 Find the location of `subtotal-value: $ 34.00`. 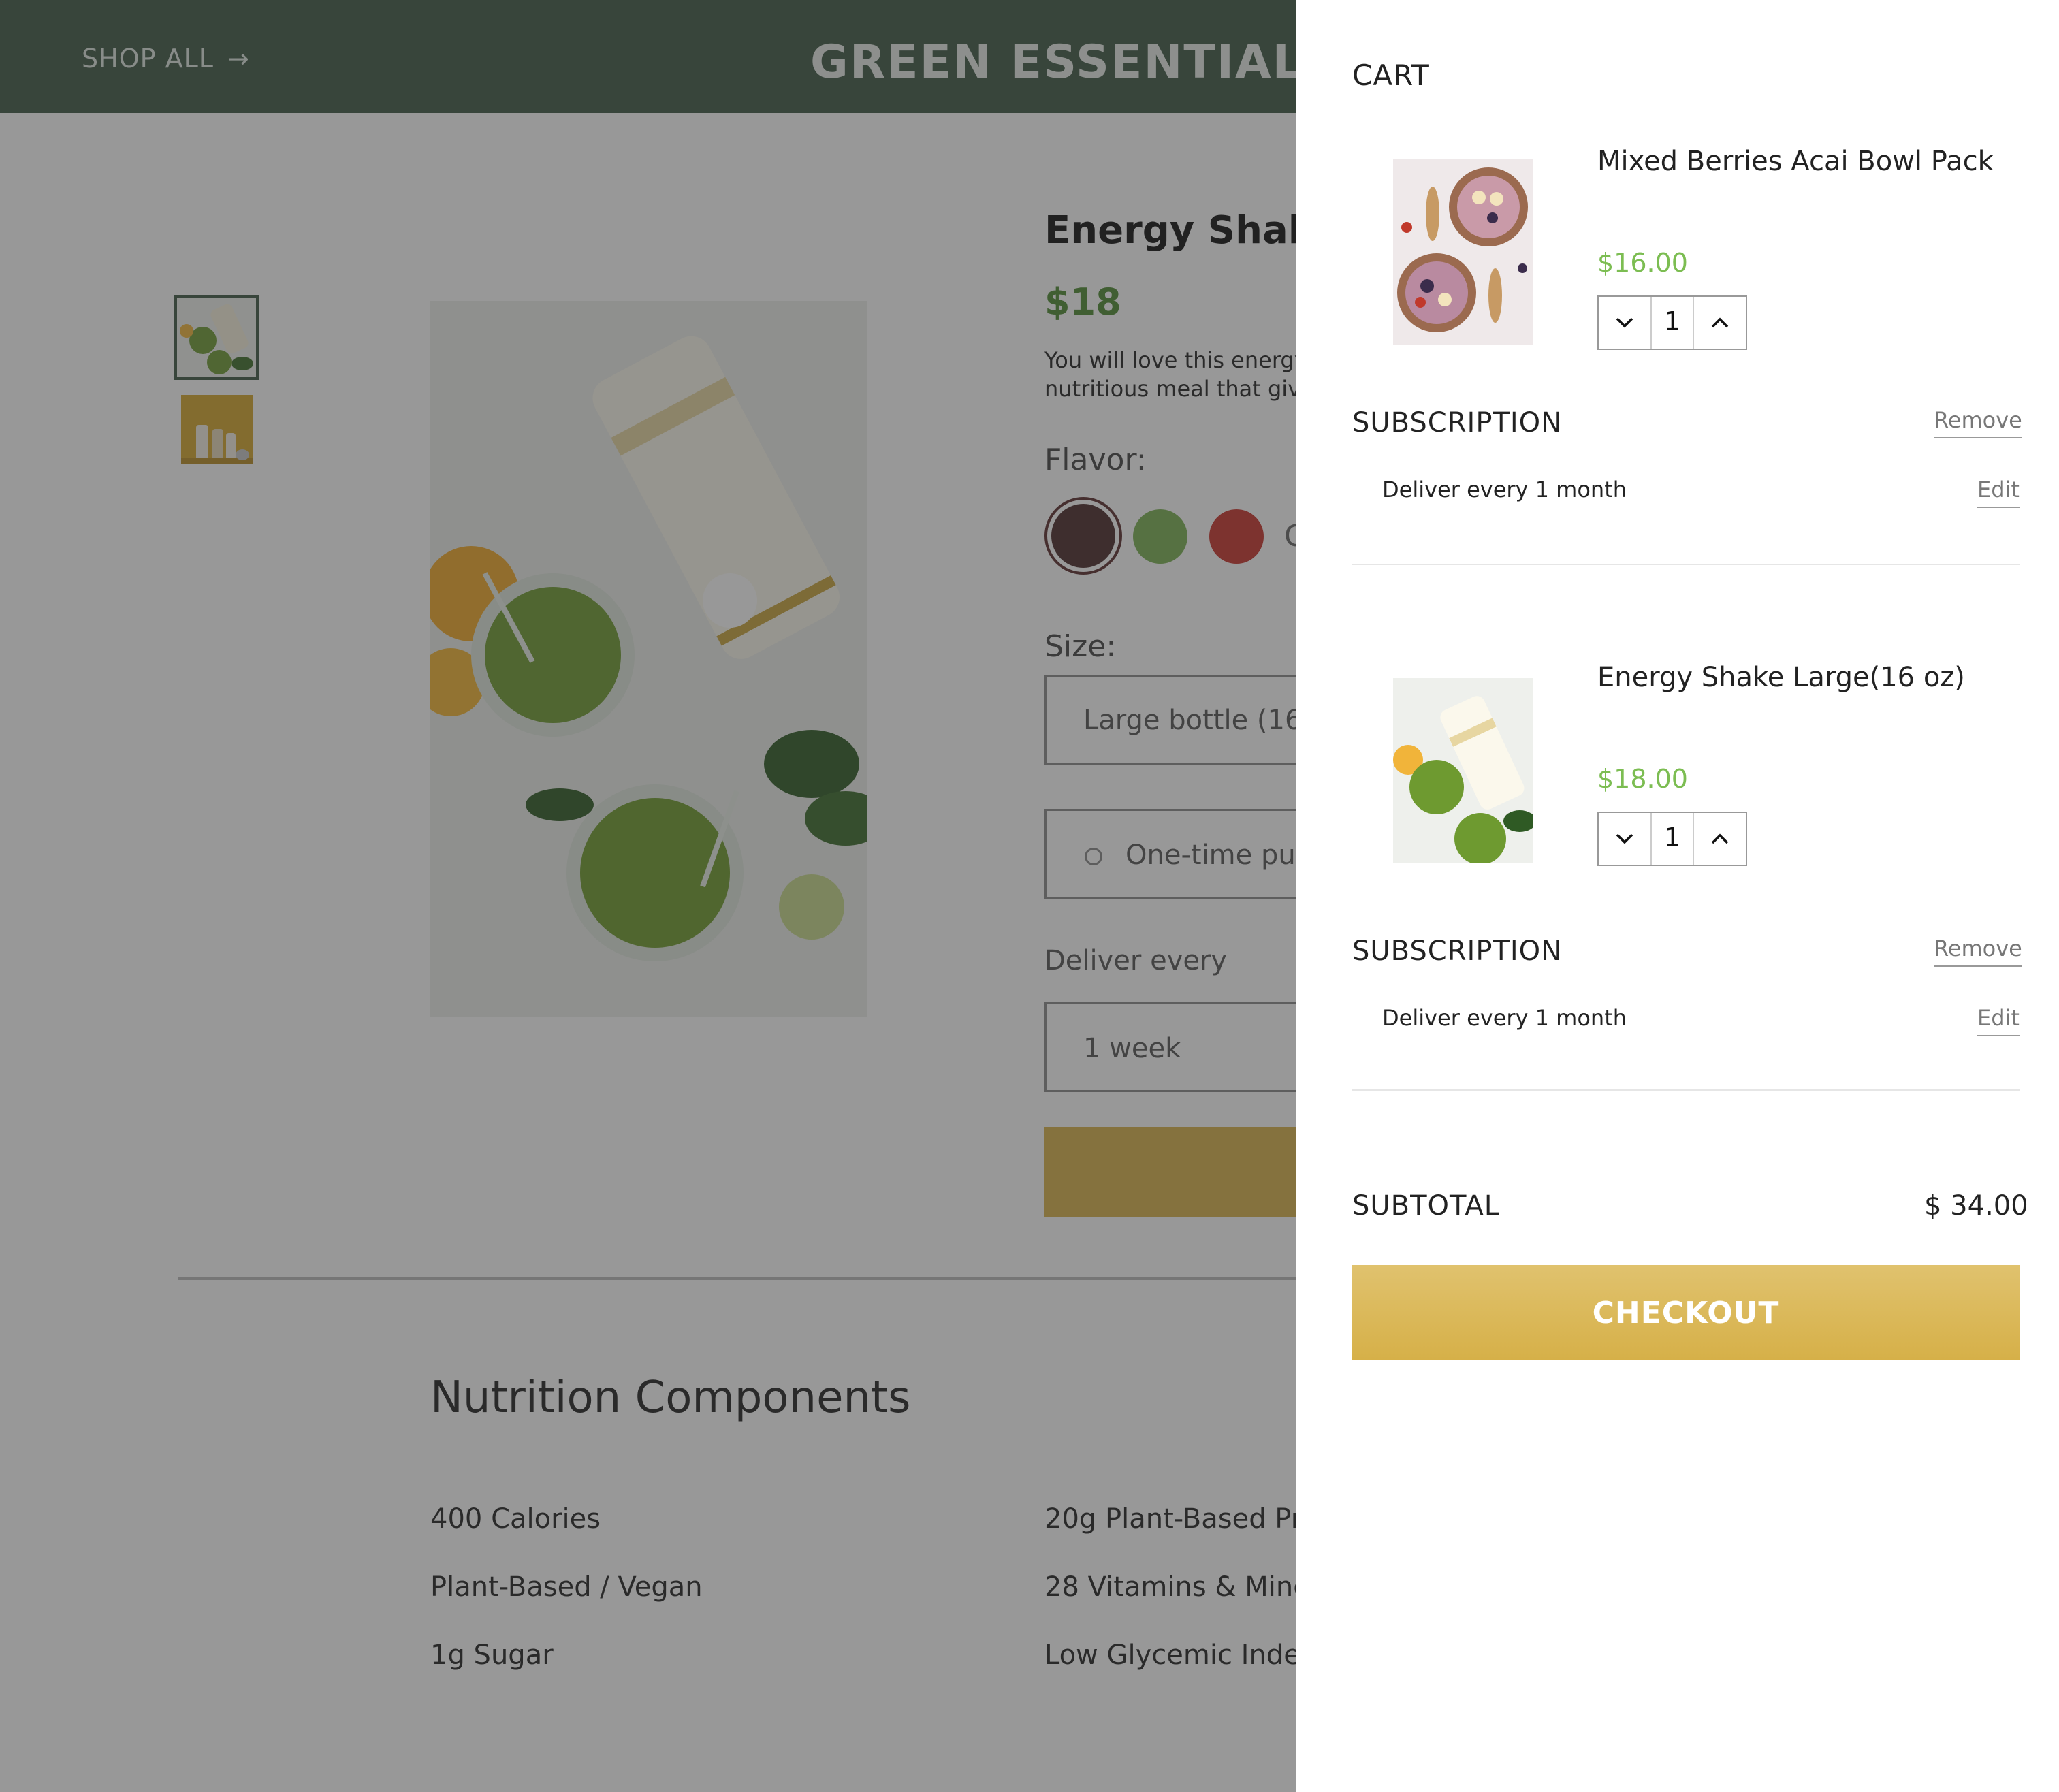

subtotal-value: $ 34.00 is located at coordinates (1976, 1205).